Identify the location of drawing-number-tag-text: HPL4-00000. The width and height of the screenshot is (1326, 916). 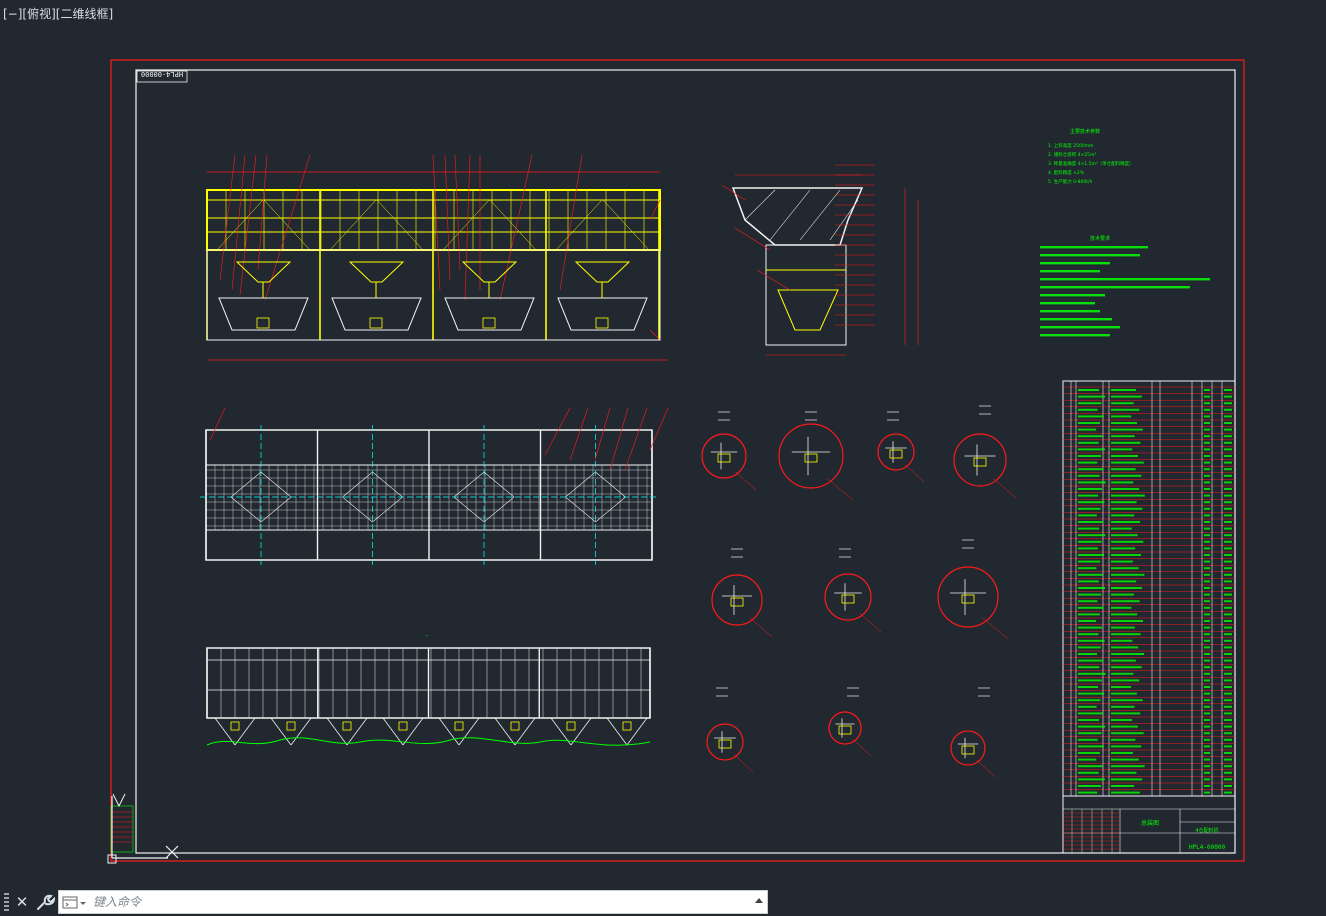
(162, 74).